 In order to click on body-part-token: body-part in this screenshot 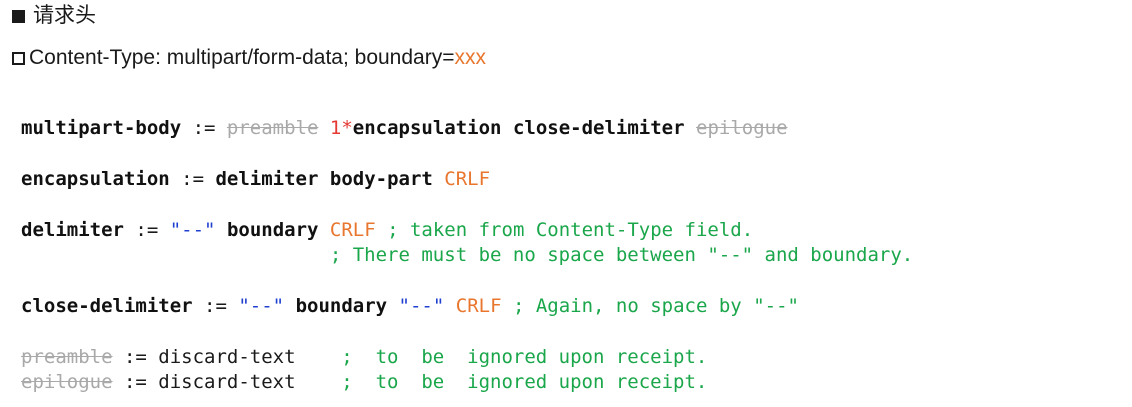, I will do `click(381, 179)`.